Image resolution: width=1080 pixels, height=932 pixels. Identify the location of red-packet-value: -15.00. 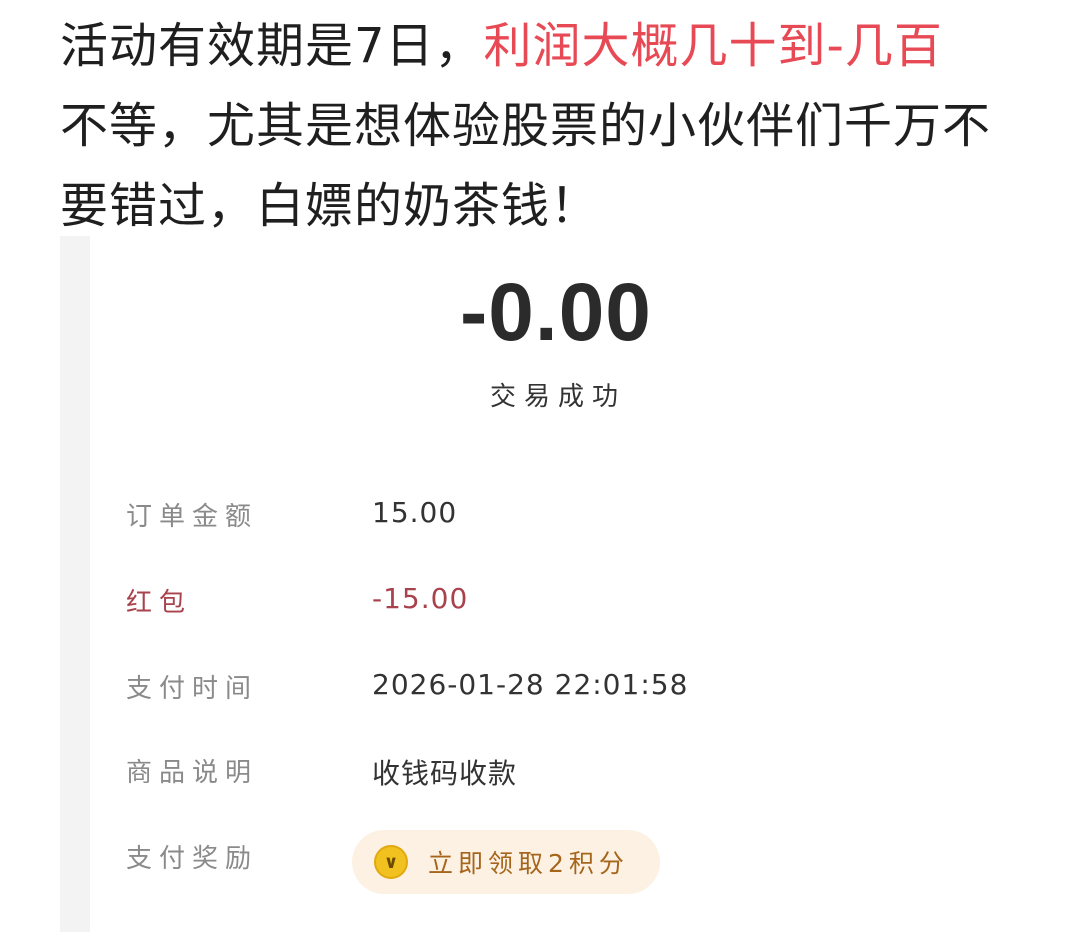
(420, 598).